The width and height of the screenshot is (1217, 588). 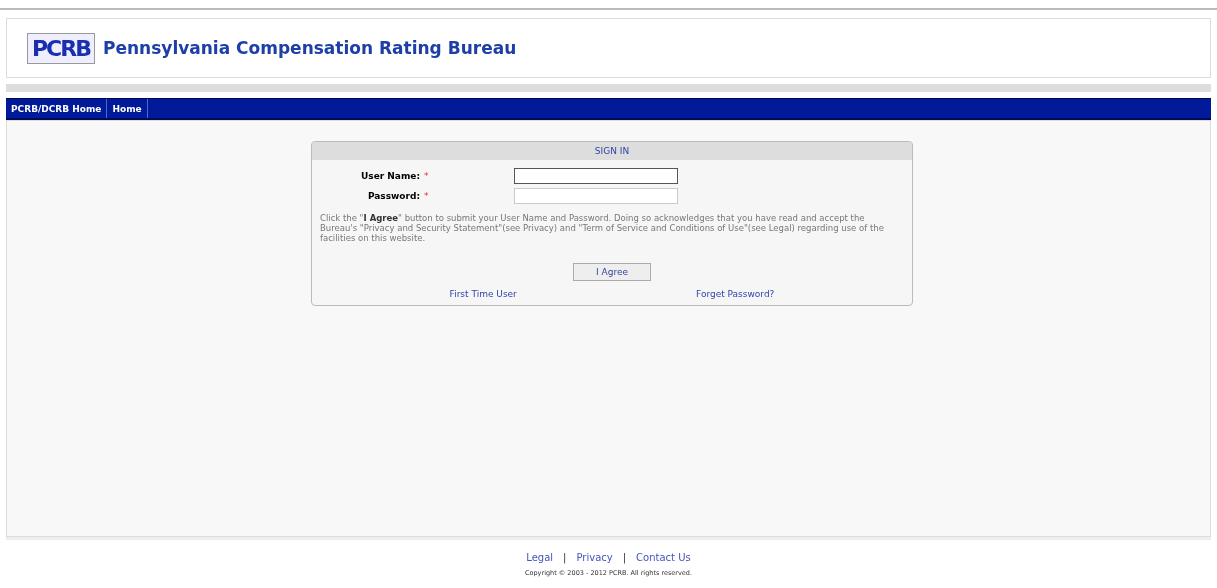 I want to click on agree-button: I Agree, so click(x=612, y=272).